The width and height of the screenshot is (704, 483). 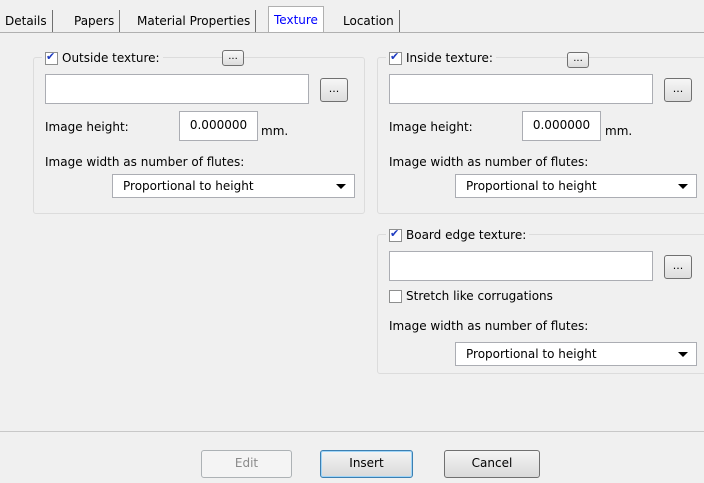 I want to click on outside-texture-title: Outside texture:, so click(x=102, y=58).